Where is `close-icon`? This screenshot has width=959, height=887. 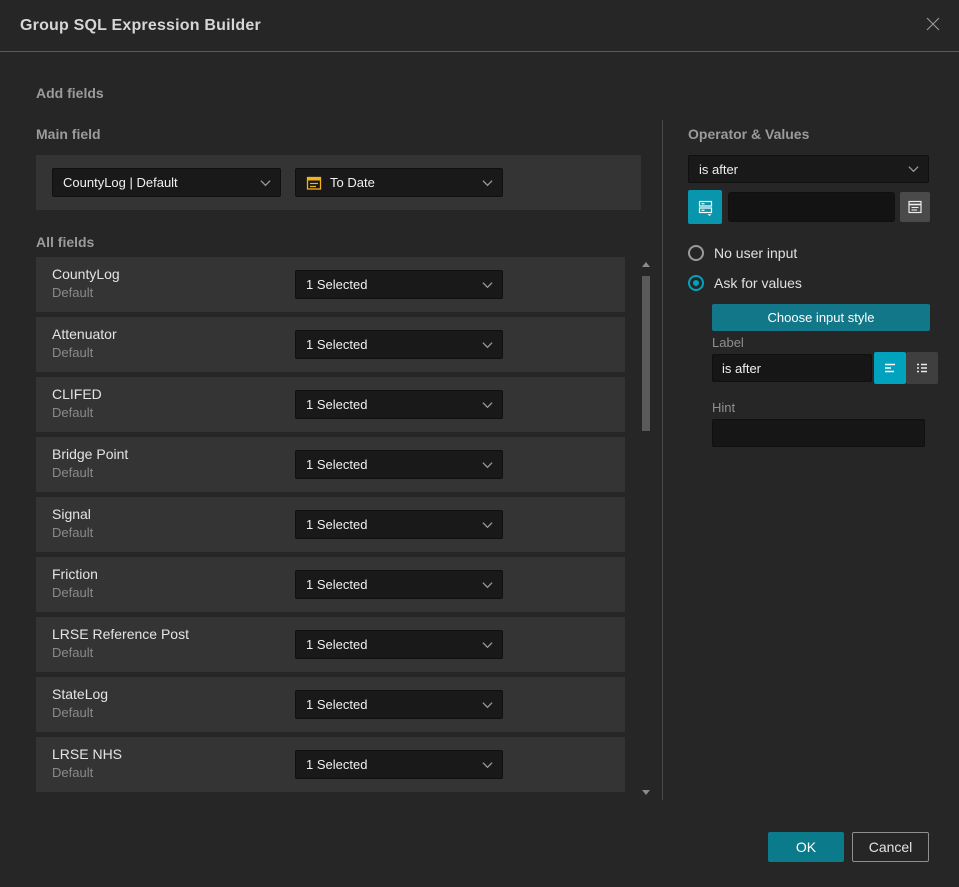 close-icon is located at coordinates (933, 26).